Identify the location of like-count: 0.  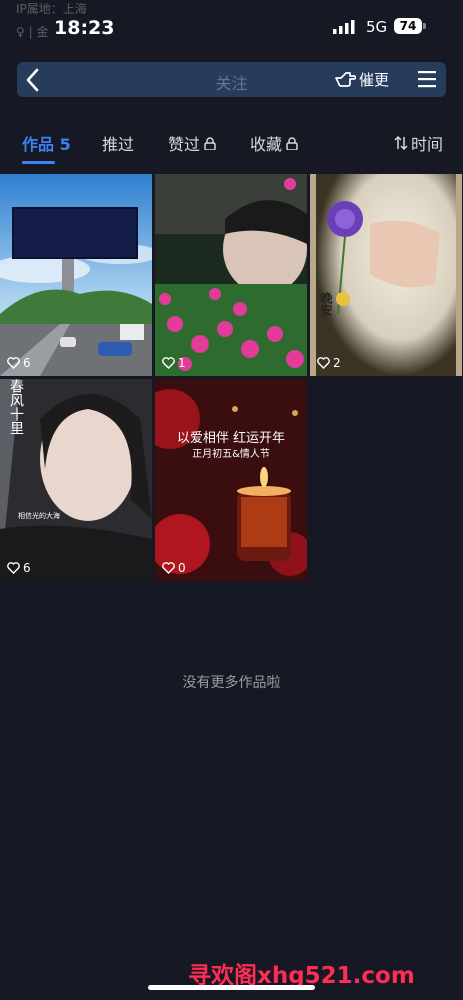
(174, 568).